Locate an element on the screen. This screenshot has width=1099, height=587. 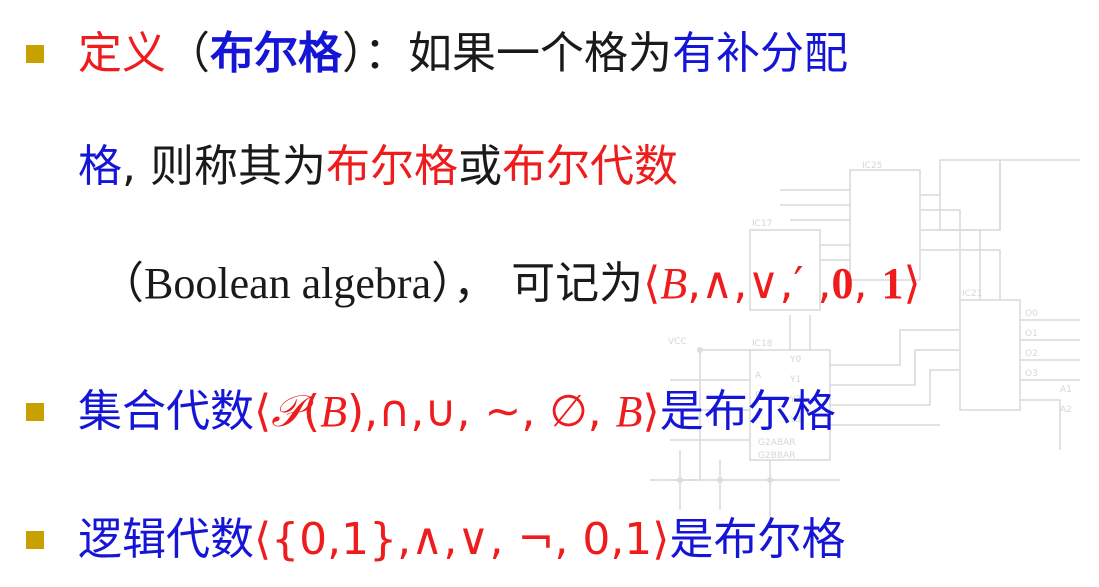
set-B: B is located at coordinates (333, 411).